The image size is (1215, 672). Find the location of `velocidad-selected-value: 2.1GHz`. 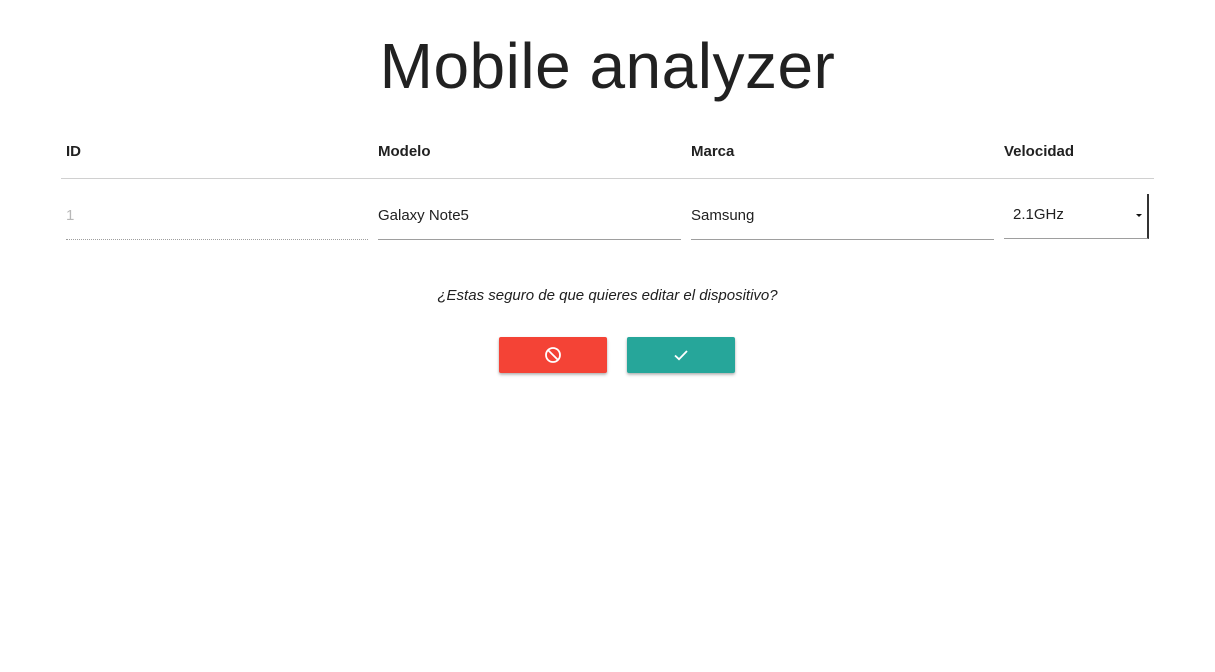

velocidad-selected-value: 2.1GHz is located at coordinates (1038, 214).